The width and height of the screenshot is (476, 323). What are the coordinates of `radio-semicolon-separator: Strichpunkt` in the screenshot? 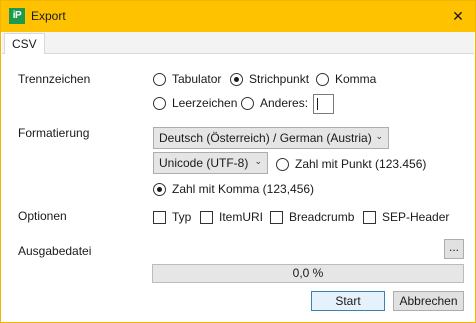 It's located at (269, 79).